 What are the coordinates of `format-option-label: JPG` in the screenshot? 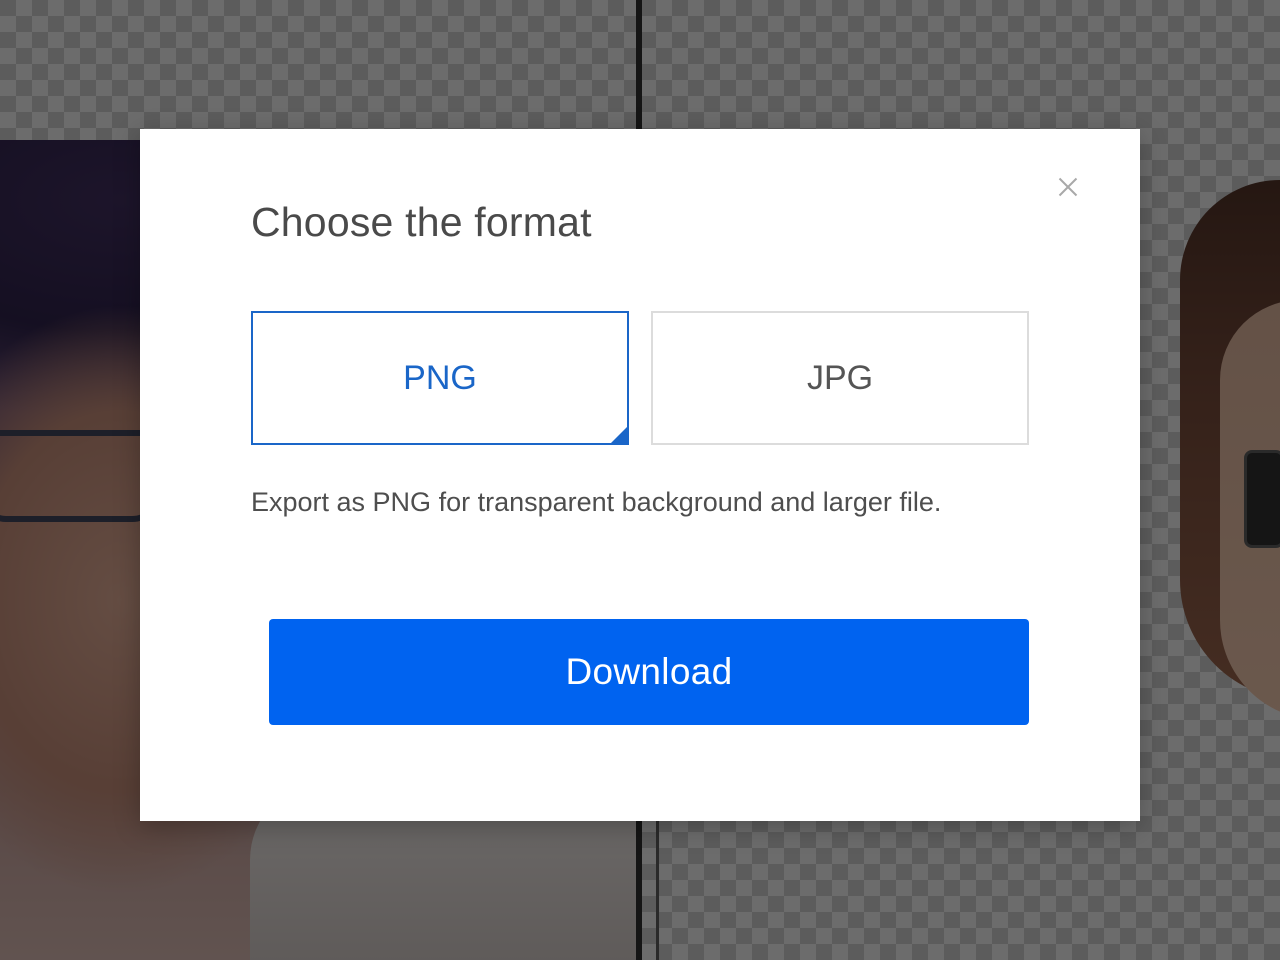 It's located at (840, 377).